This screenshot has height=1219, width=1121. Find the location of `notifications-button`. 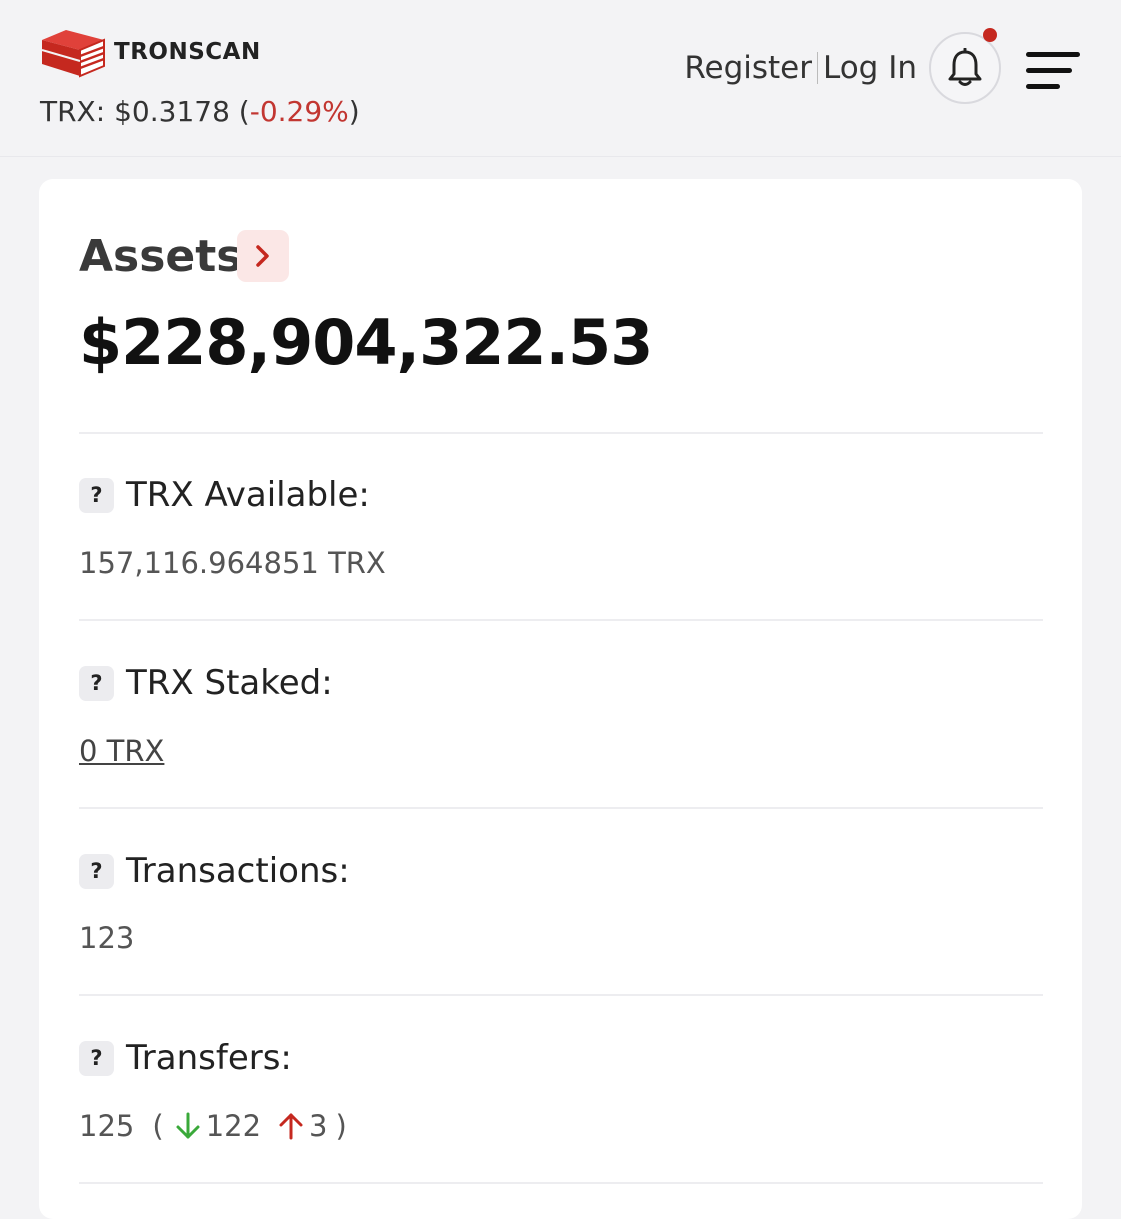

notifications-button is located at coordinates (965, 66).